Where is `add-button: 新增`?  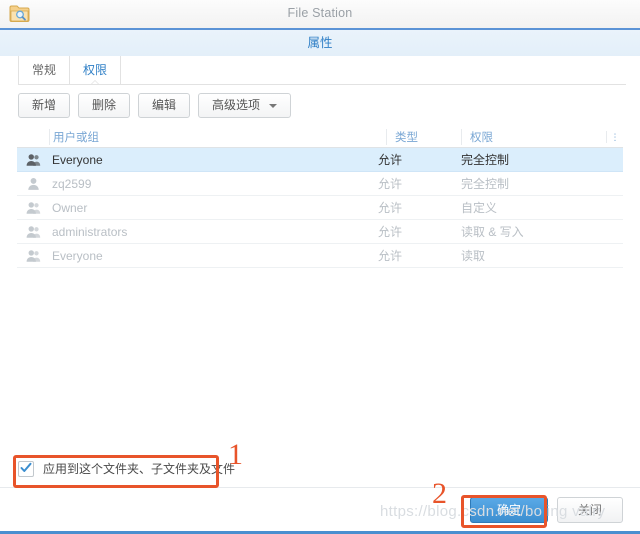 add-button: 新增 is located at coordinates (44, 105).